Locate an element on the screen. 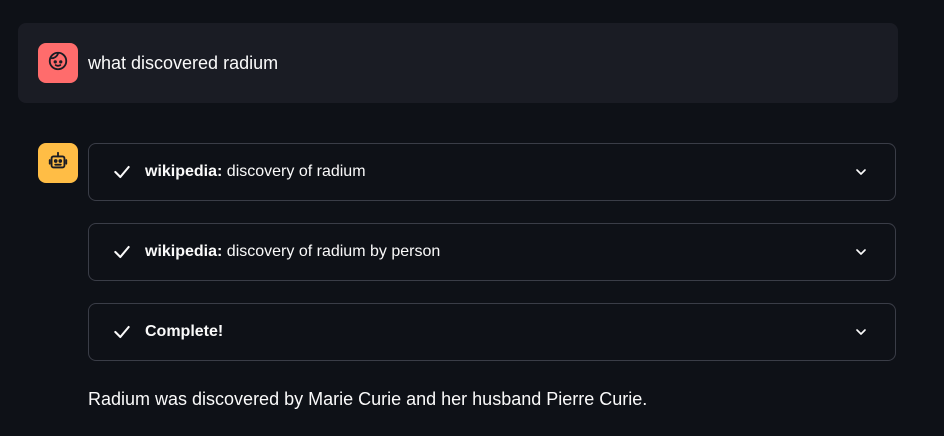 This screenshot has width=944, height=436. step-label: wikipedia: discovery of radium by person is located at coordinates (292, 252).